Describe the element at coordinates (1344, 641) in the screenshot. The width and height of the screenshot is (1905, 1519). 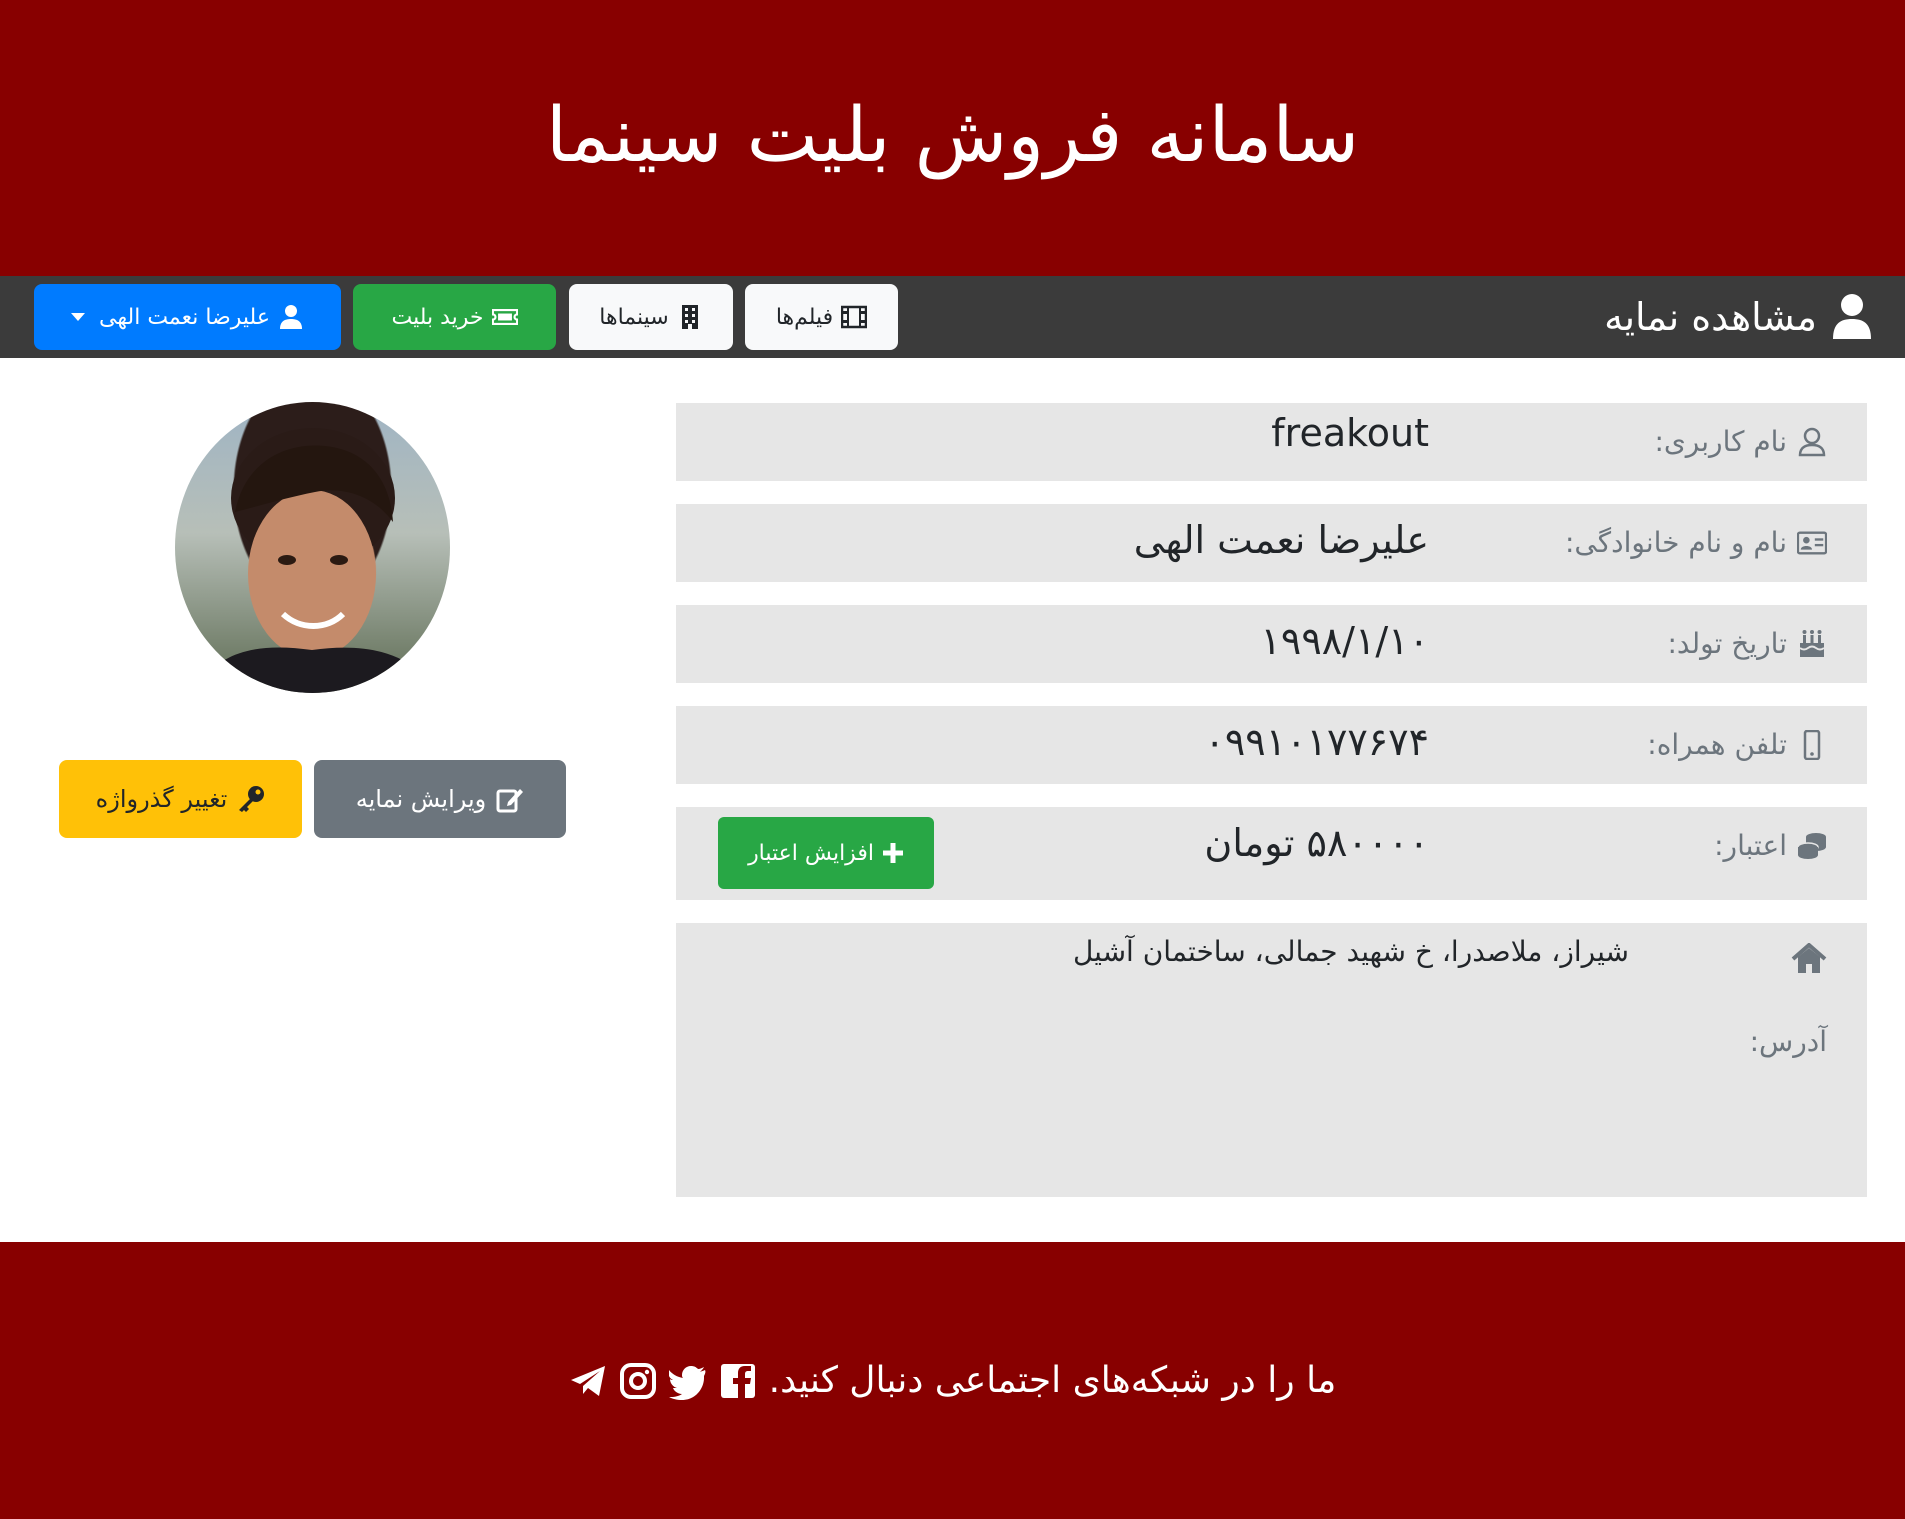
I see `birthdate-value: ۱۹۹۸/۱/۱۰` at that location.